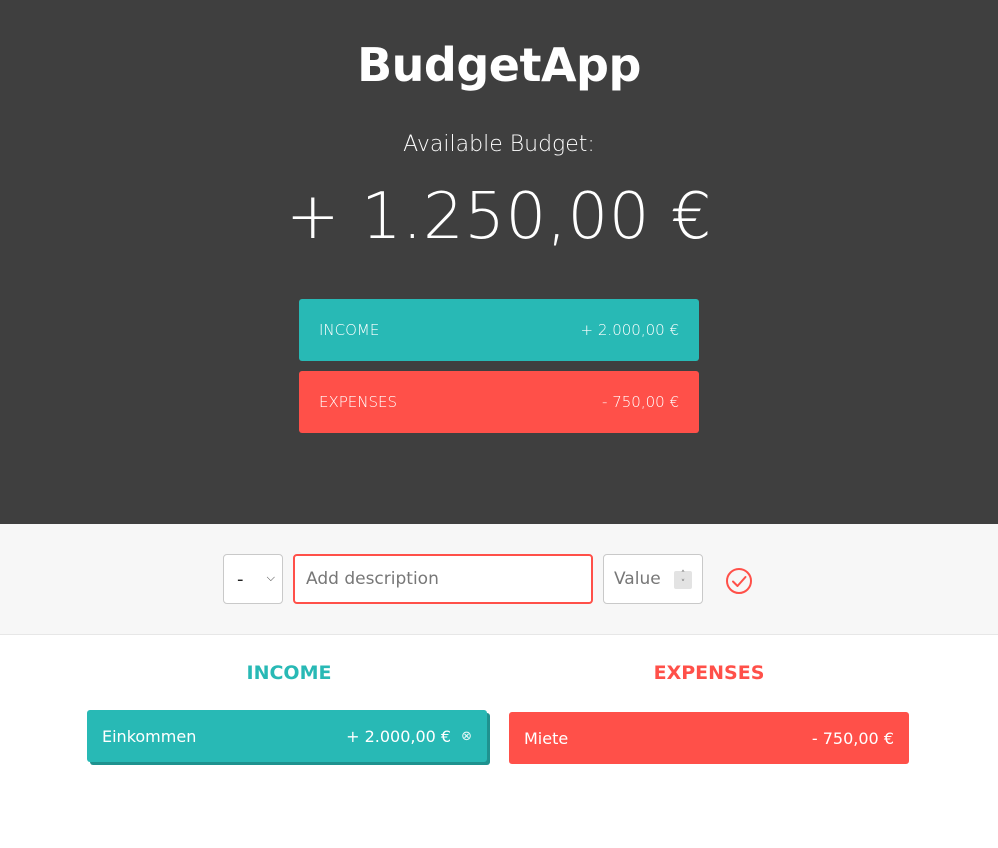  What do you see at coordinates (499, 330) in the screenshot?
I see `income-summary: INCOME + 2.000,00 €` at bounding box center [499, 330].